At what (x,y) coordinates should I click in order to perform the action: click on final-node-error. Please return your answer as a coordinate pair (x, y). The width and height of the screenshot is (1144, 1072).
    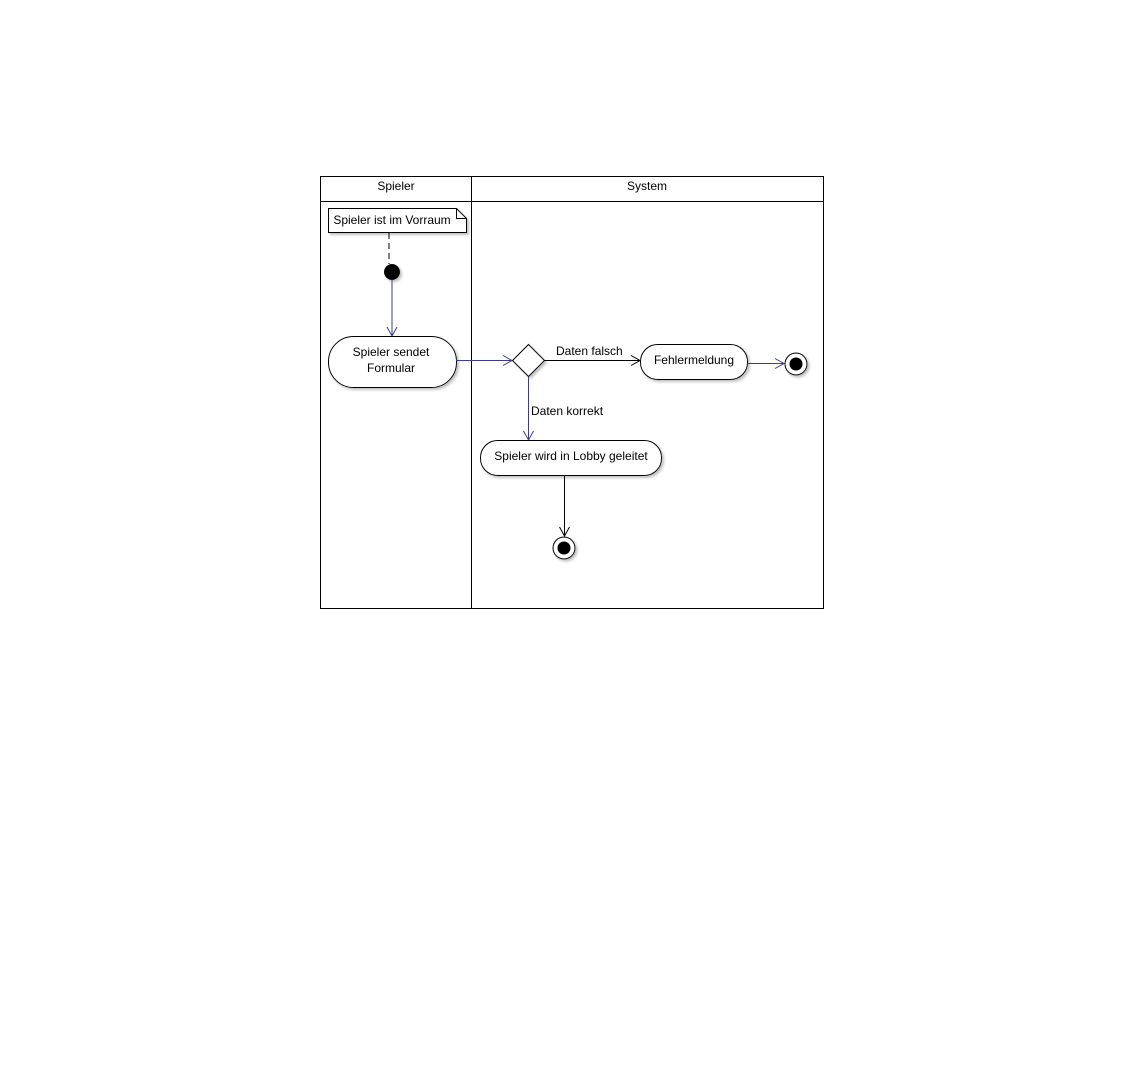
    Looking at the image, I should click on (796, 364).